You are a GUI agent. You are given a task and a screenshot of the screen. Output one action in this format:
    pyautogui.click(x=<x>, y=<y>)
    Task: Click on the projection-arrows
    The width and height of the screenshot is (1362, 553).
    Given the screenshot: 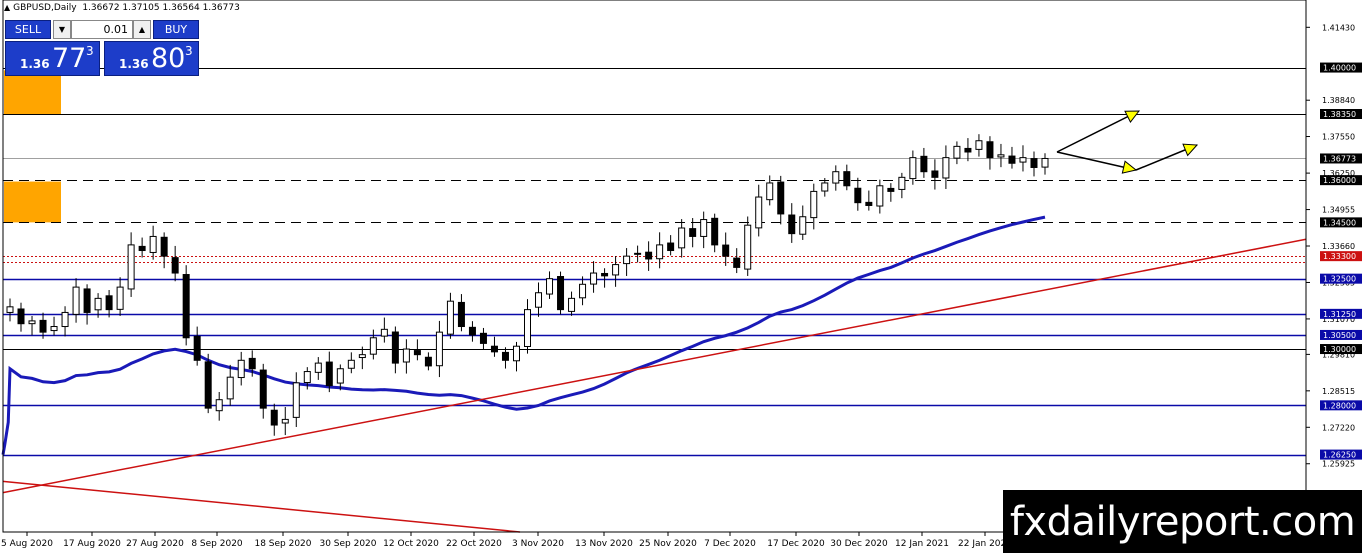 What is the action you would take?
    pyautogui.click(x=1127, y=142)
    